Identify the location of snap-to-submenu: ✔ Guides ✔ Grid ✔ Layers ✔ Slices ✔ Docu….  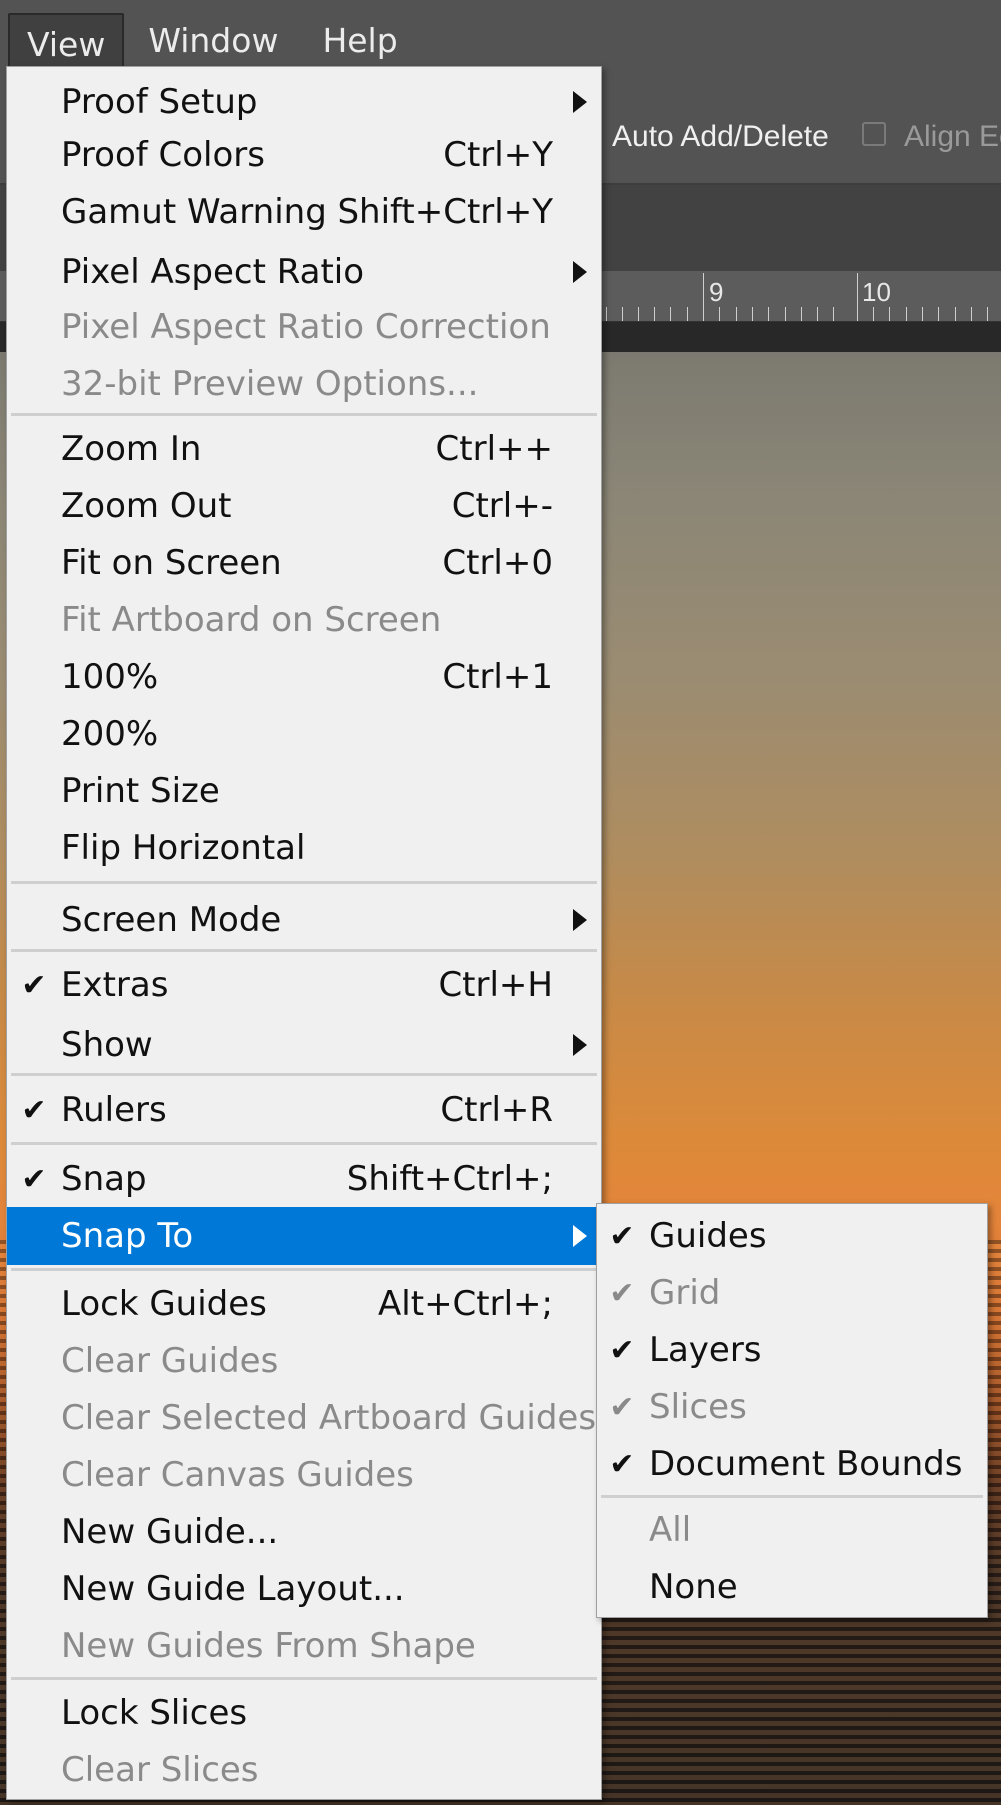
(792, 1410).